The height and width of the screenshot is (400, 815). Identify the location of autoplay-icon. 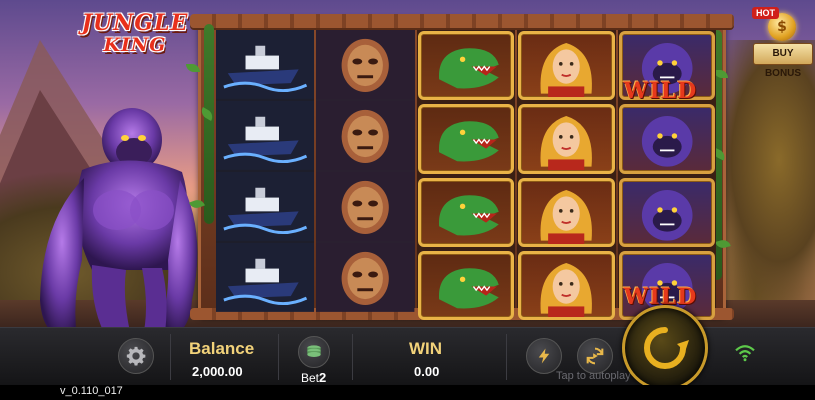
(595, 356).